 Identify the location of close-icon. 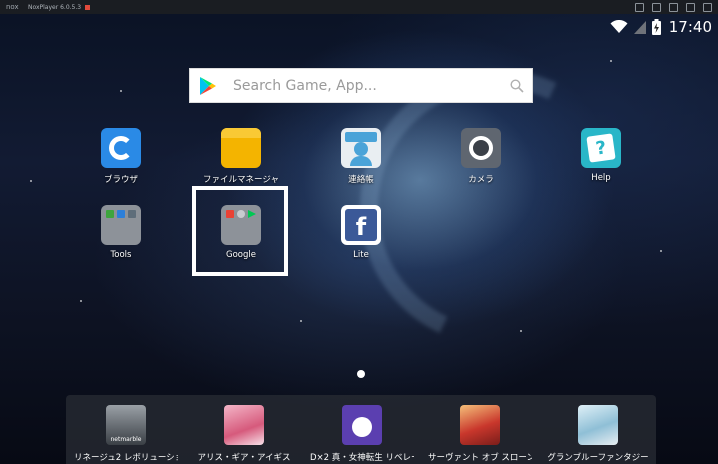
(707, 7).